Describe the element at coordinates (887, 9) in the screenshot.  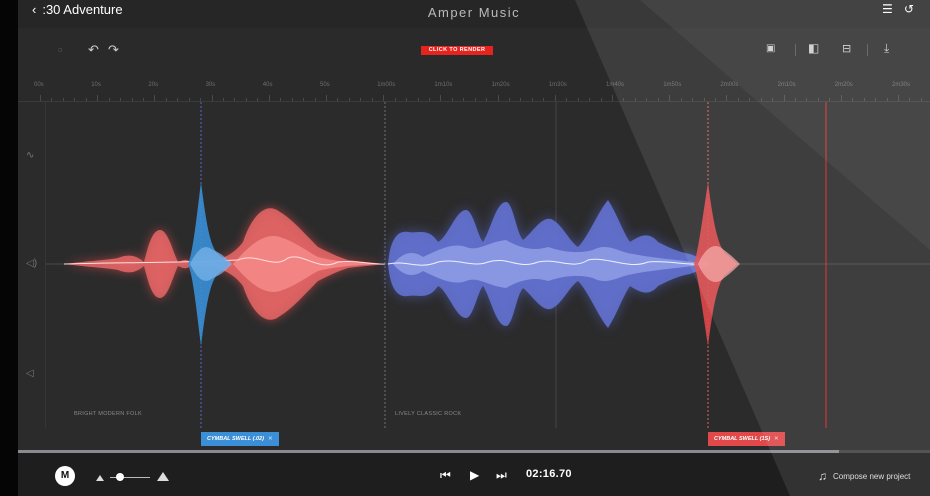
I see `menu-icon: ☰` at that location.